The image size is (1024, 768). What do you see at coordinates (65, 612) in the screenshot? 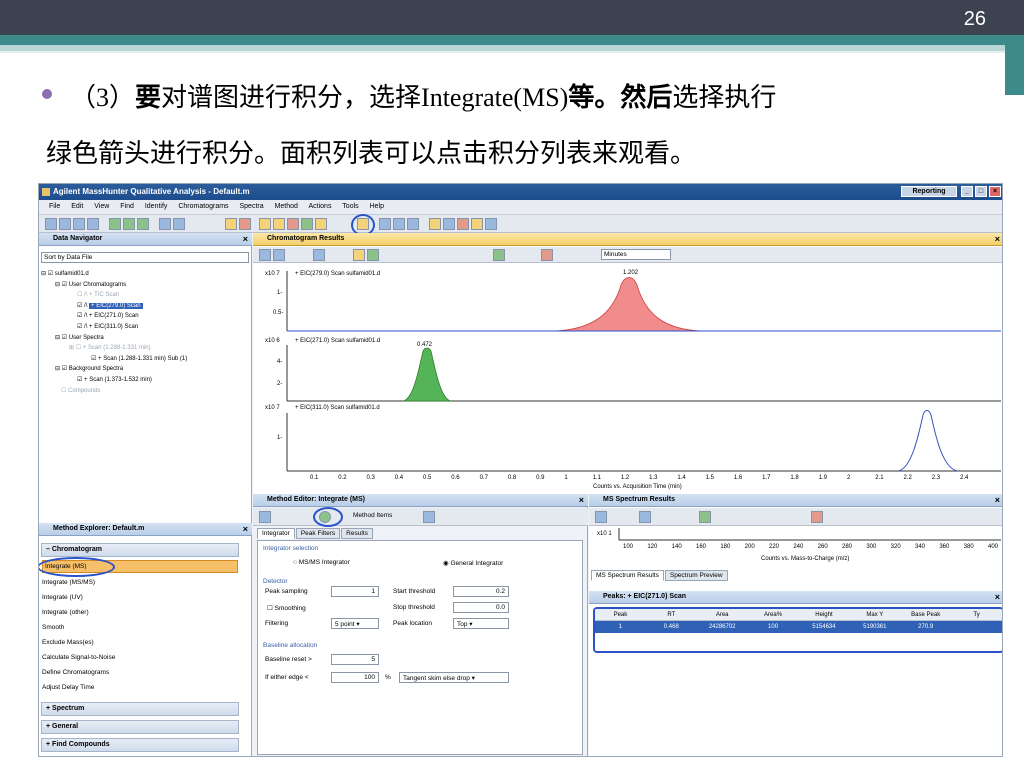
I see `item-integrate-other: Integrate (other)` at bounding box center [65, 612].